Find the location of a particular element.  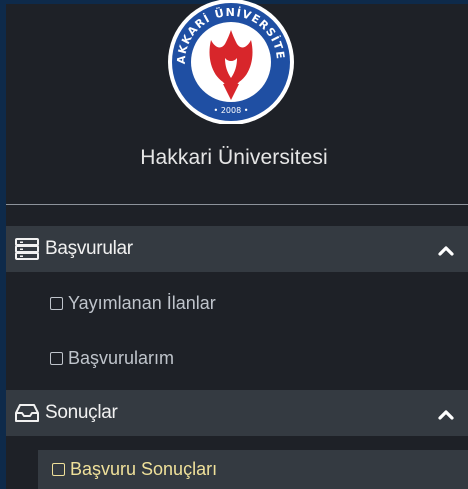

section-basvurular: Başvurular is located at coordinates (237, 249).